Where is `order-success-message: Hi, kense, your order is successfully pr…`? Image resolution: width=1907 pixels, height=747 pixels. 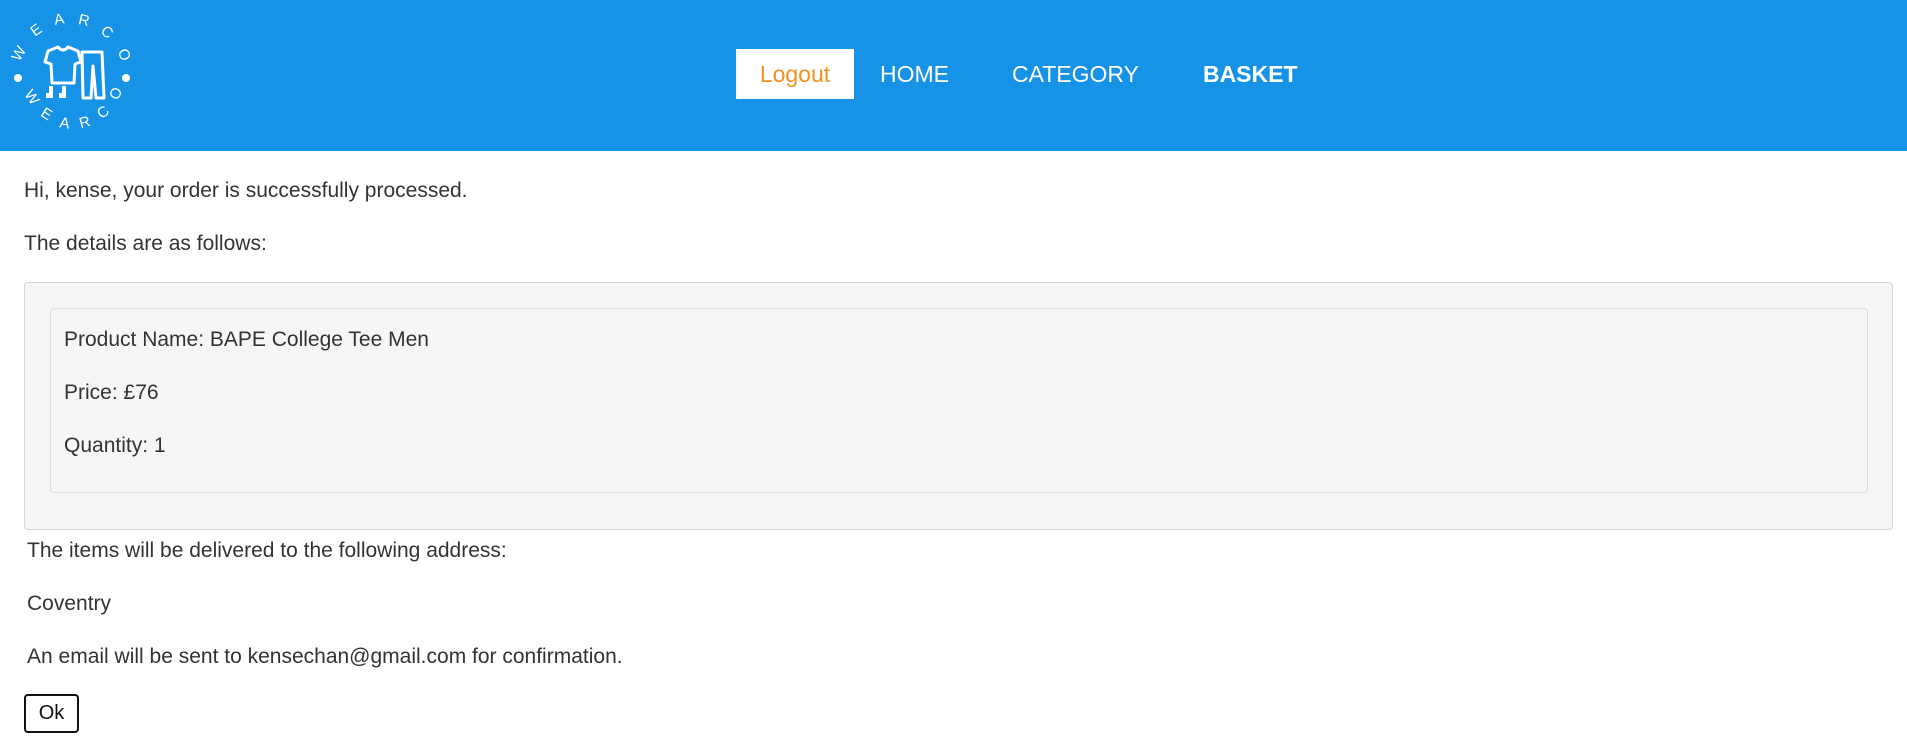 order-success-message: Hi, kense, your order is successfully pr… is located at coordinates (246, 190).